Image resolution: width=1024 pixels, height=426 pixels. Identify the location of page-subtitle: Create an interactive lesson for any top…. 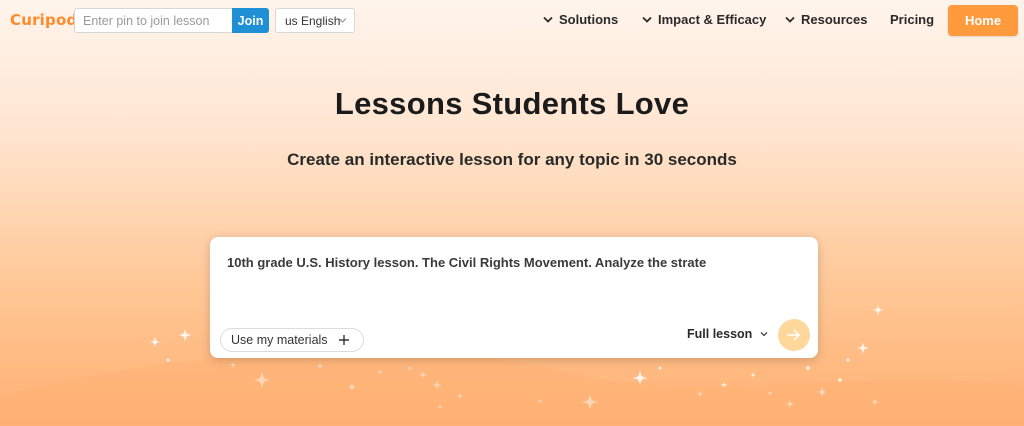
(512, 159).